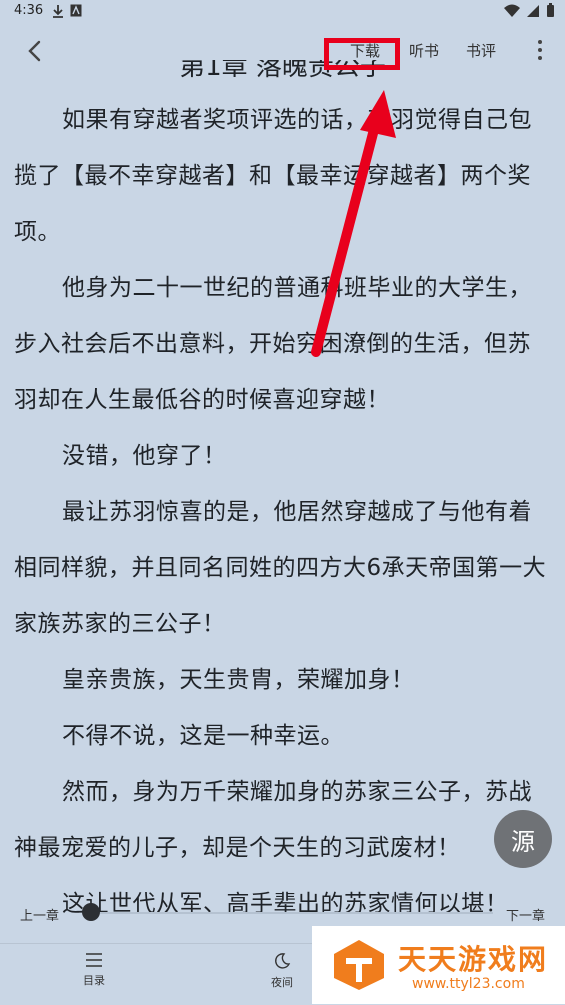 This screenshot has width=565, height=1005. What do you see at coordinates (94, 980) in the screenshot?
I see `catalog-label: 目录` at bounding box center [94, 980].